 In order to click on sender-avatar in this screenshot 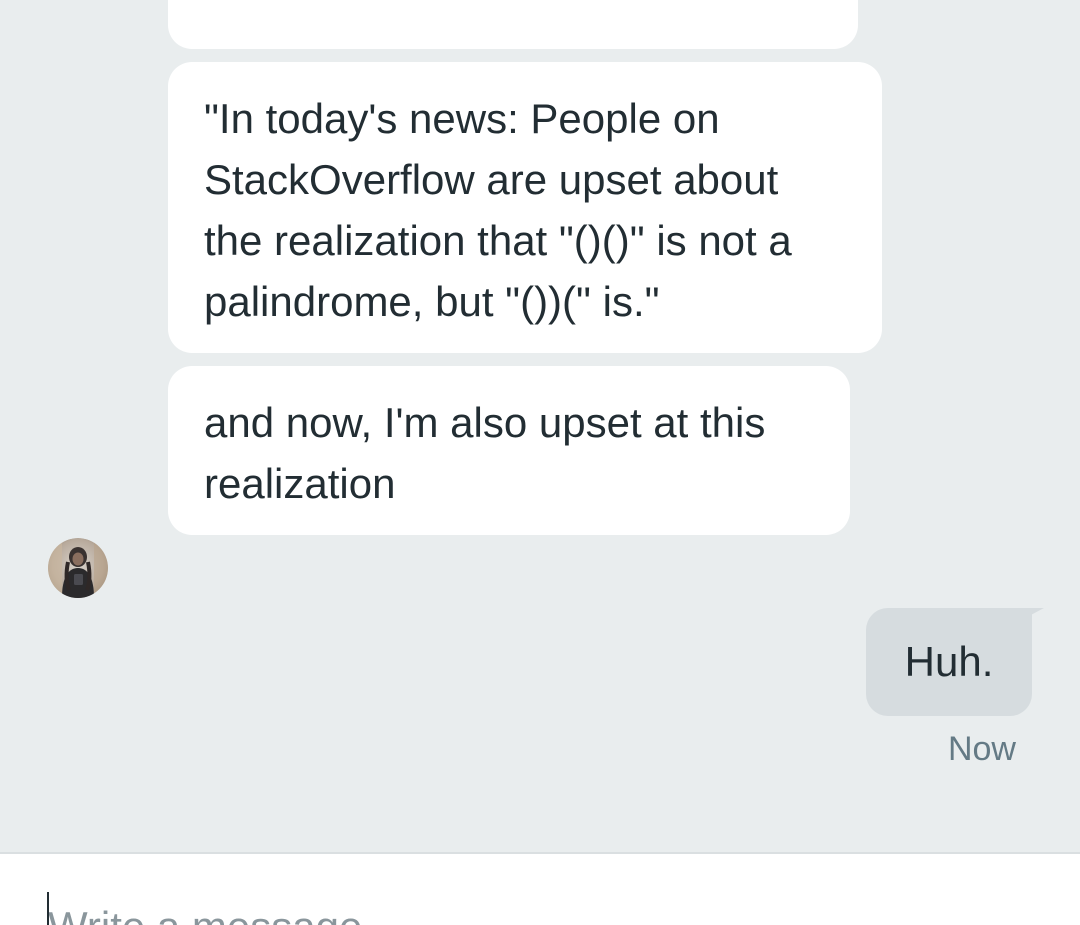, I will do `click(78, 568)`.